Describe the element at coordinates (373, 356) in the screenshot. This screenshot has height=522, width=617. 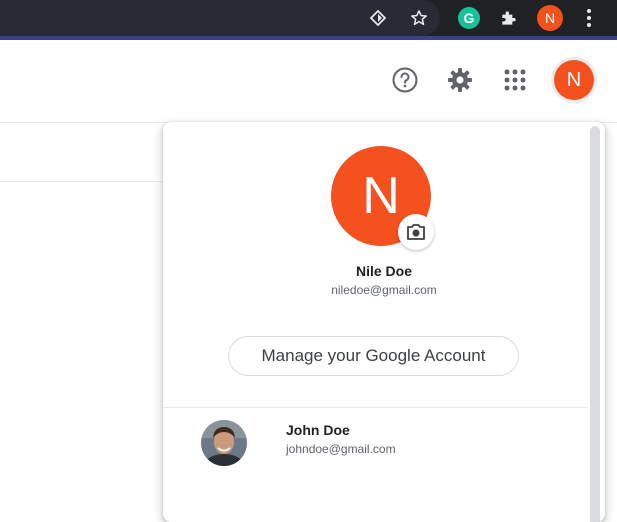
I see `manage-account-button: Manage your Google Account` at that location.